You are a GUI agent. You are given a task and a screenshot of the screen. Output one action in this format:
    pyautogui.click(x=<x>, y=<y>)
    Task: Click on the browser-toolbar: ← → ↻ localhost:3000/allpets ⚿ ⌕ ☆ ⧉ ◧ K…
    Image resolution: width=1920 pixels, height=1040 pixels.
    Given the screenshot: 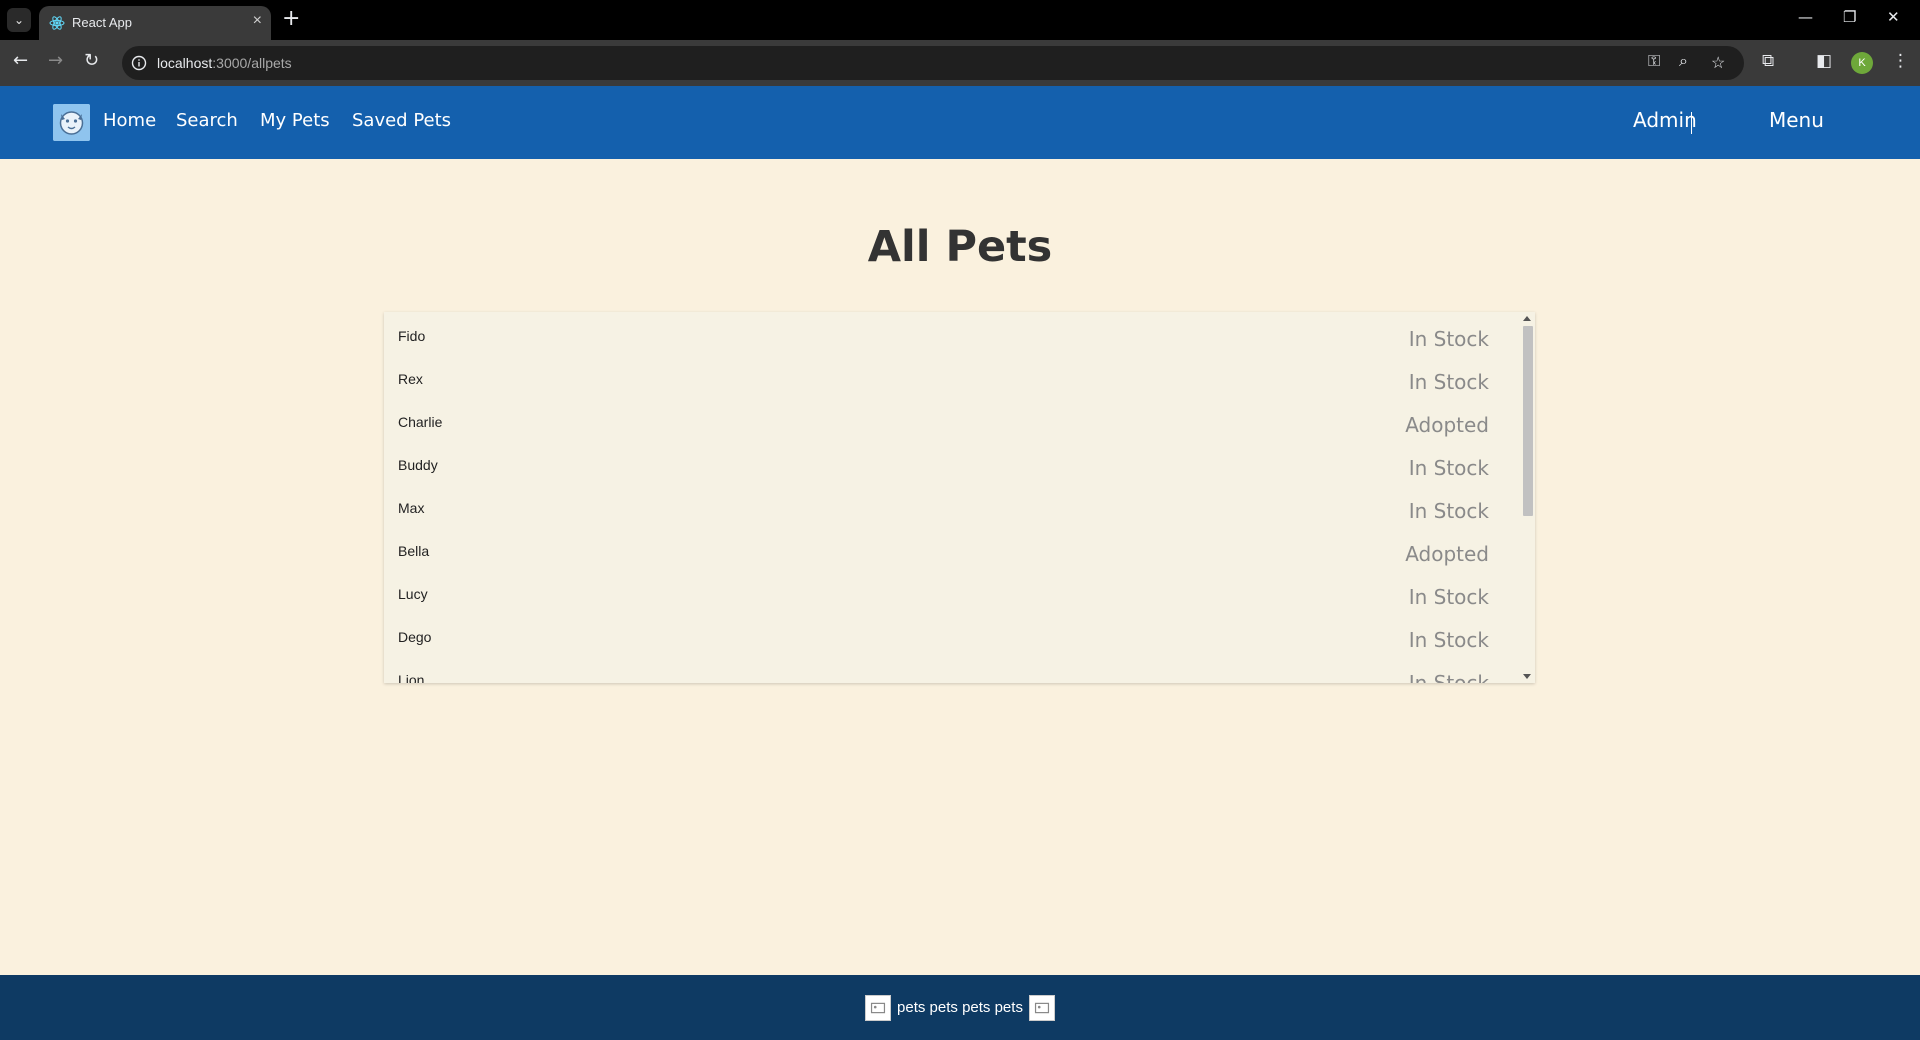 What is the action you would take?
    pyautogui.click(x=960, y=63)
    